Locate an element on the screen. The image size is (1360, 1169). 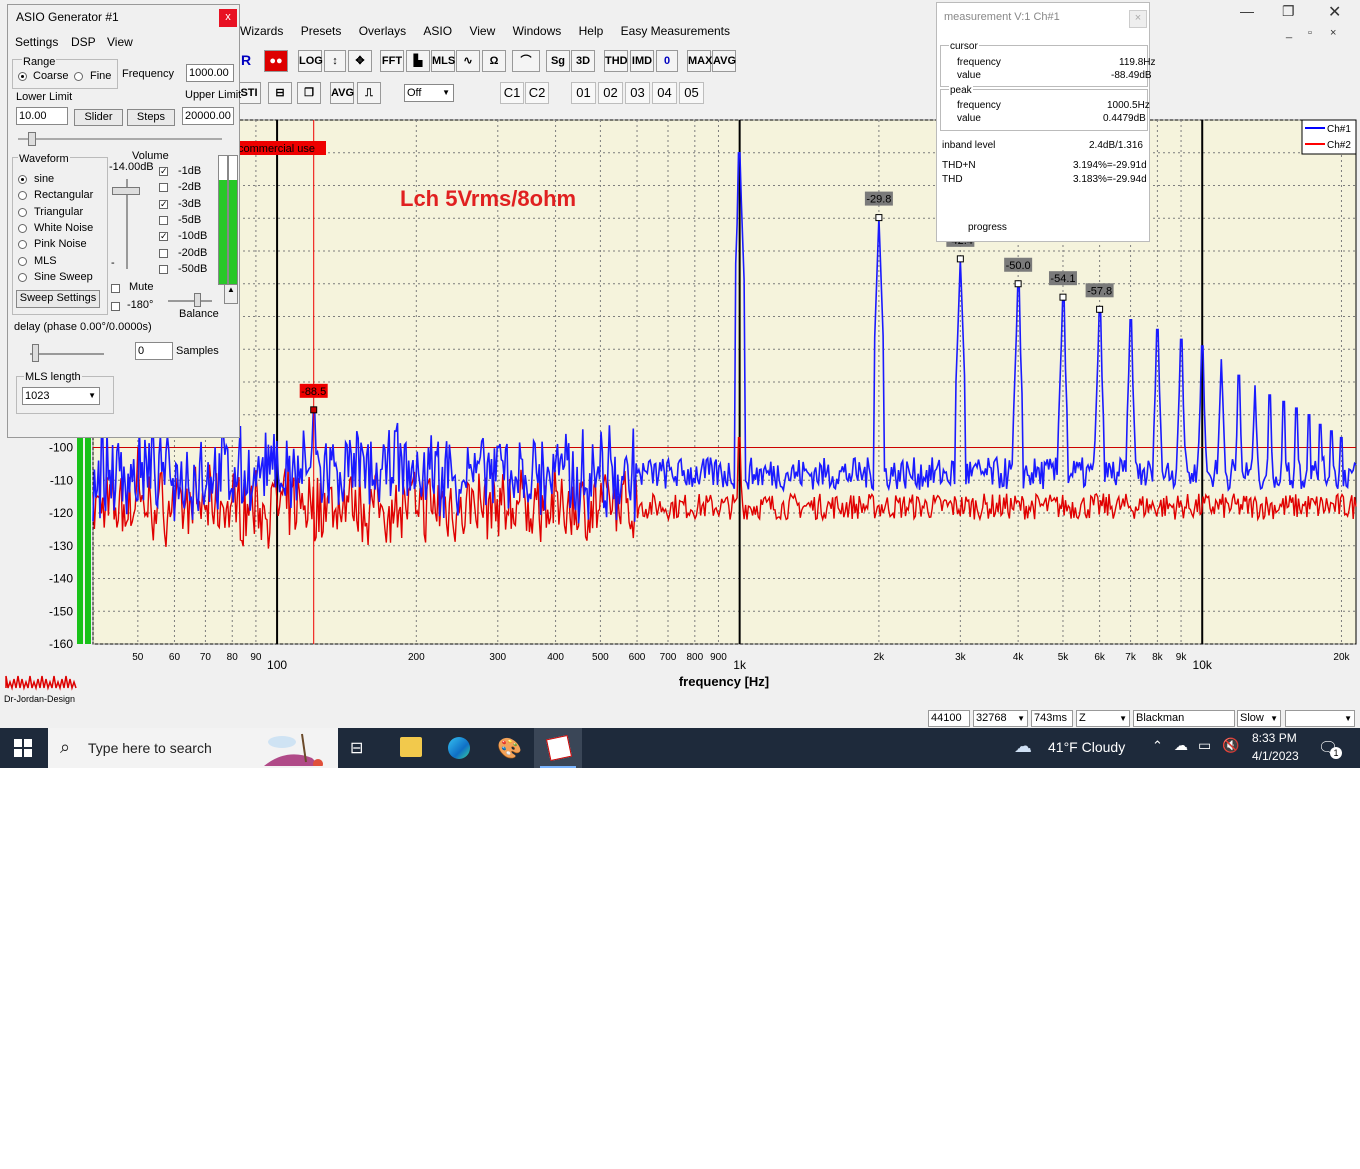
menu-presets: Presets is located at coordinates (321, 31).